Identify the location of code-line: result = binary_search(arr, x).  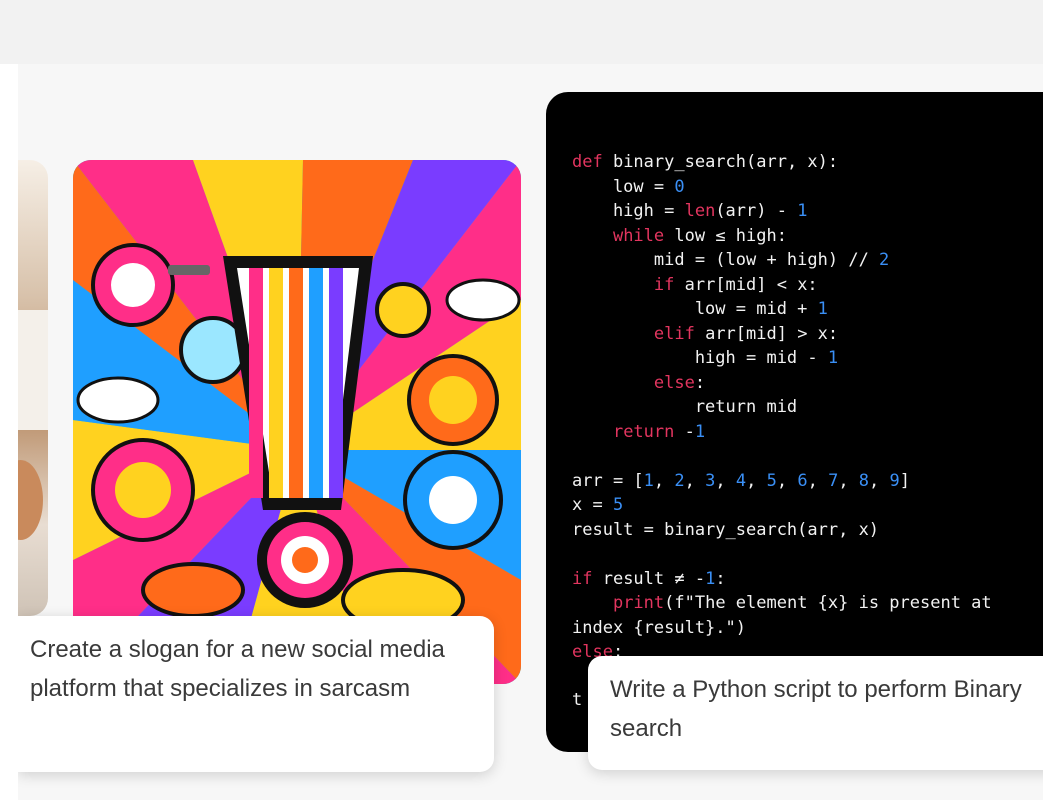
(726, 529).